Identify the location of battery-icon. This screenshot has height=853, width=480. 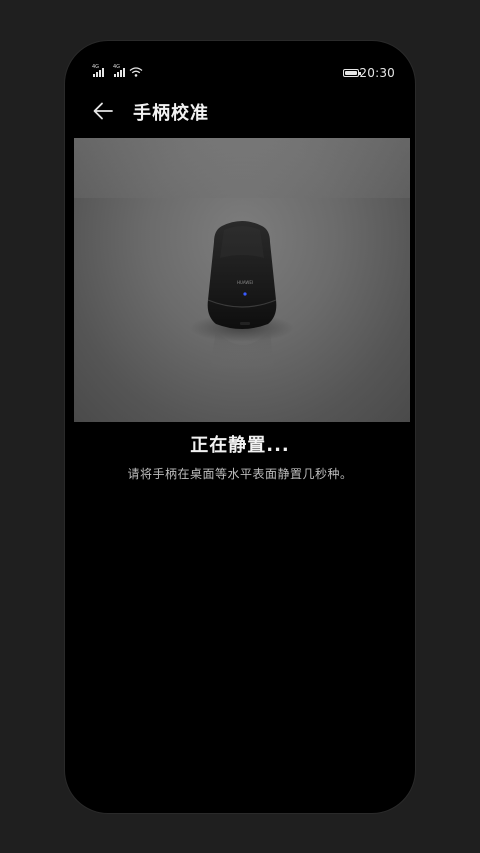
(352, 73).